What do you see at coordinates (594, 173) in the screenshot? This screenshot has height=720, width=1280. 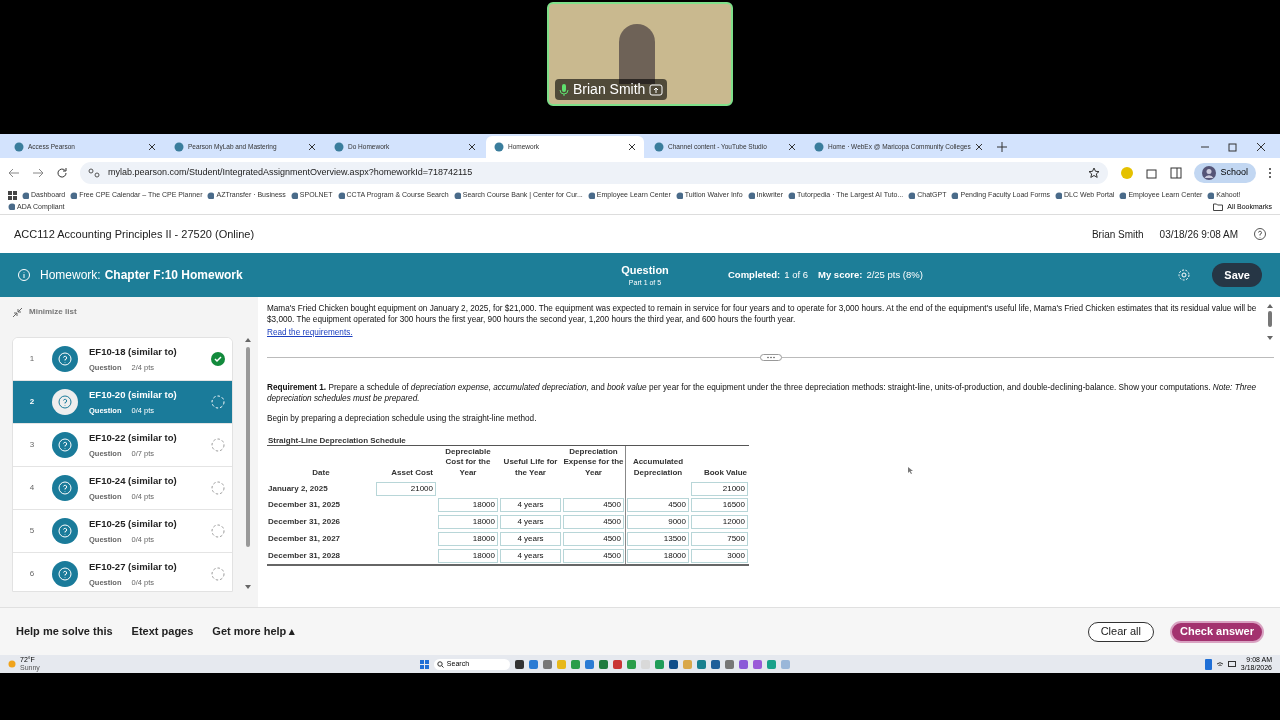 I see `address-bar: mylab.pearson.com/Student/IntegratedAssignmentOverview.aspx?homeworkId=718742115` at bounding box center [594, 173].